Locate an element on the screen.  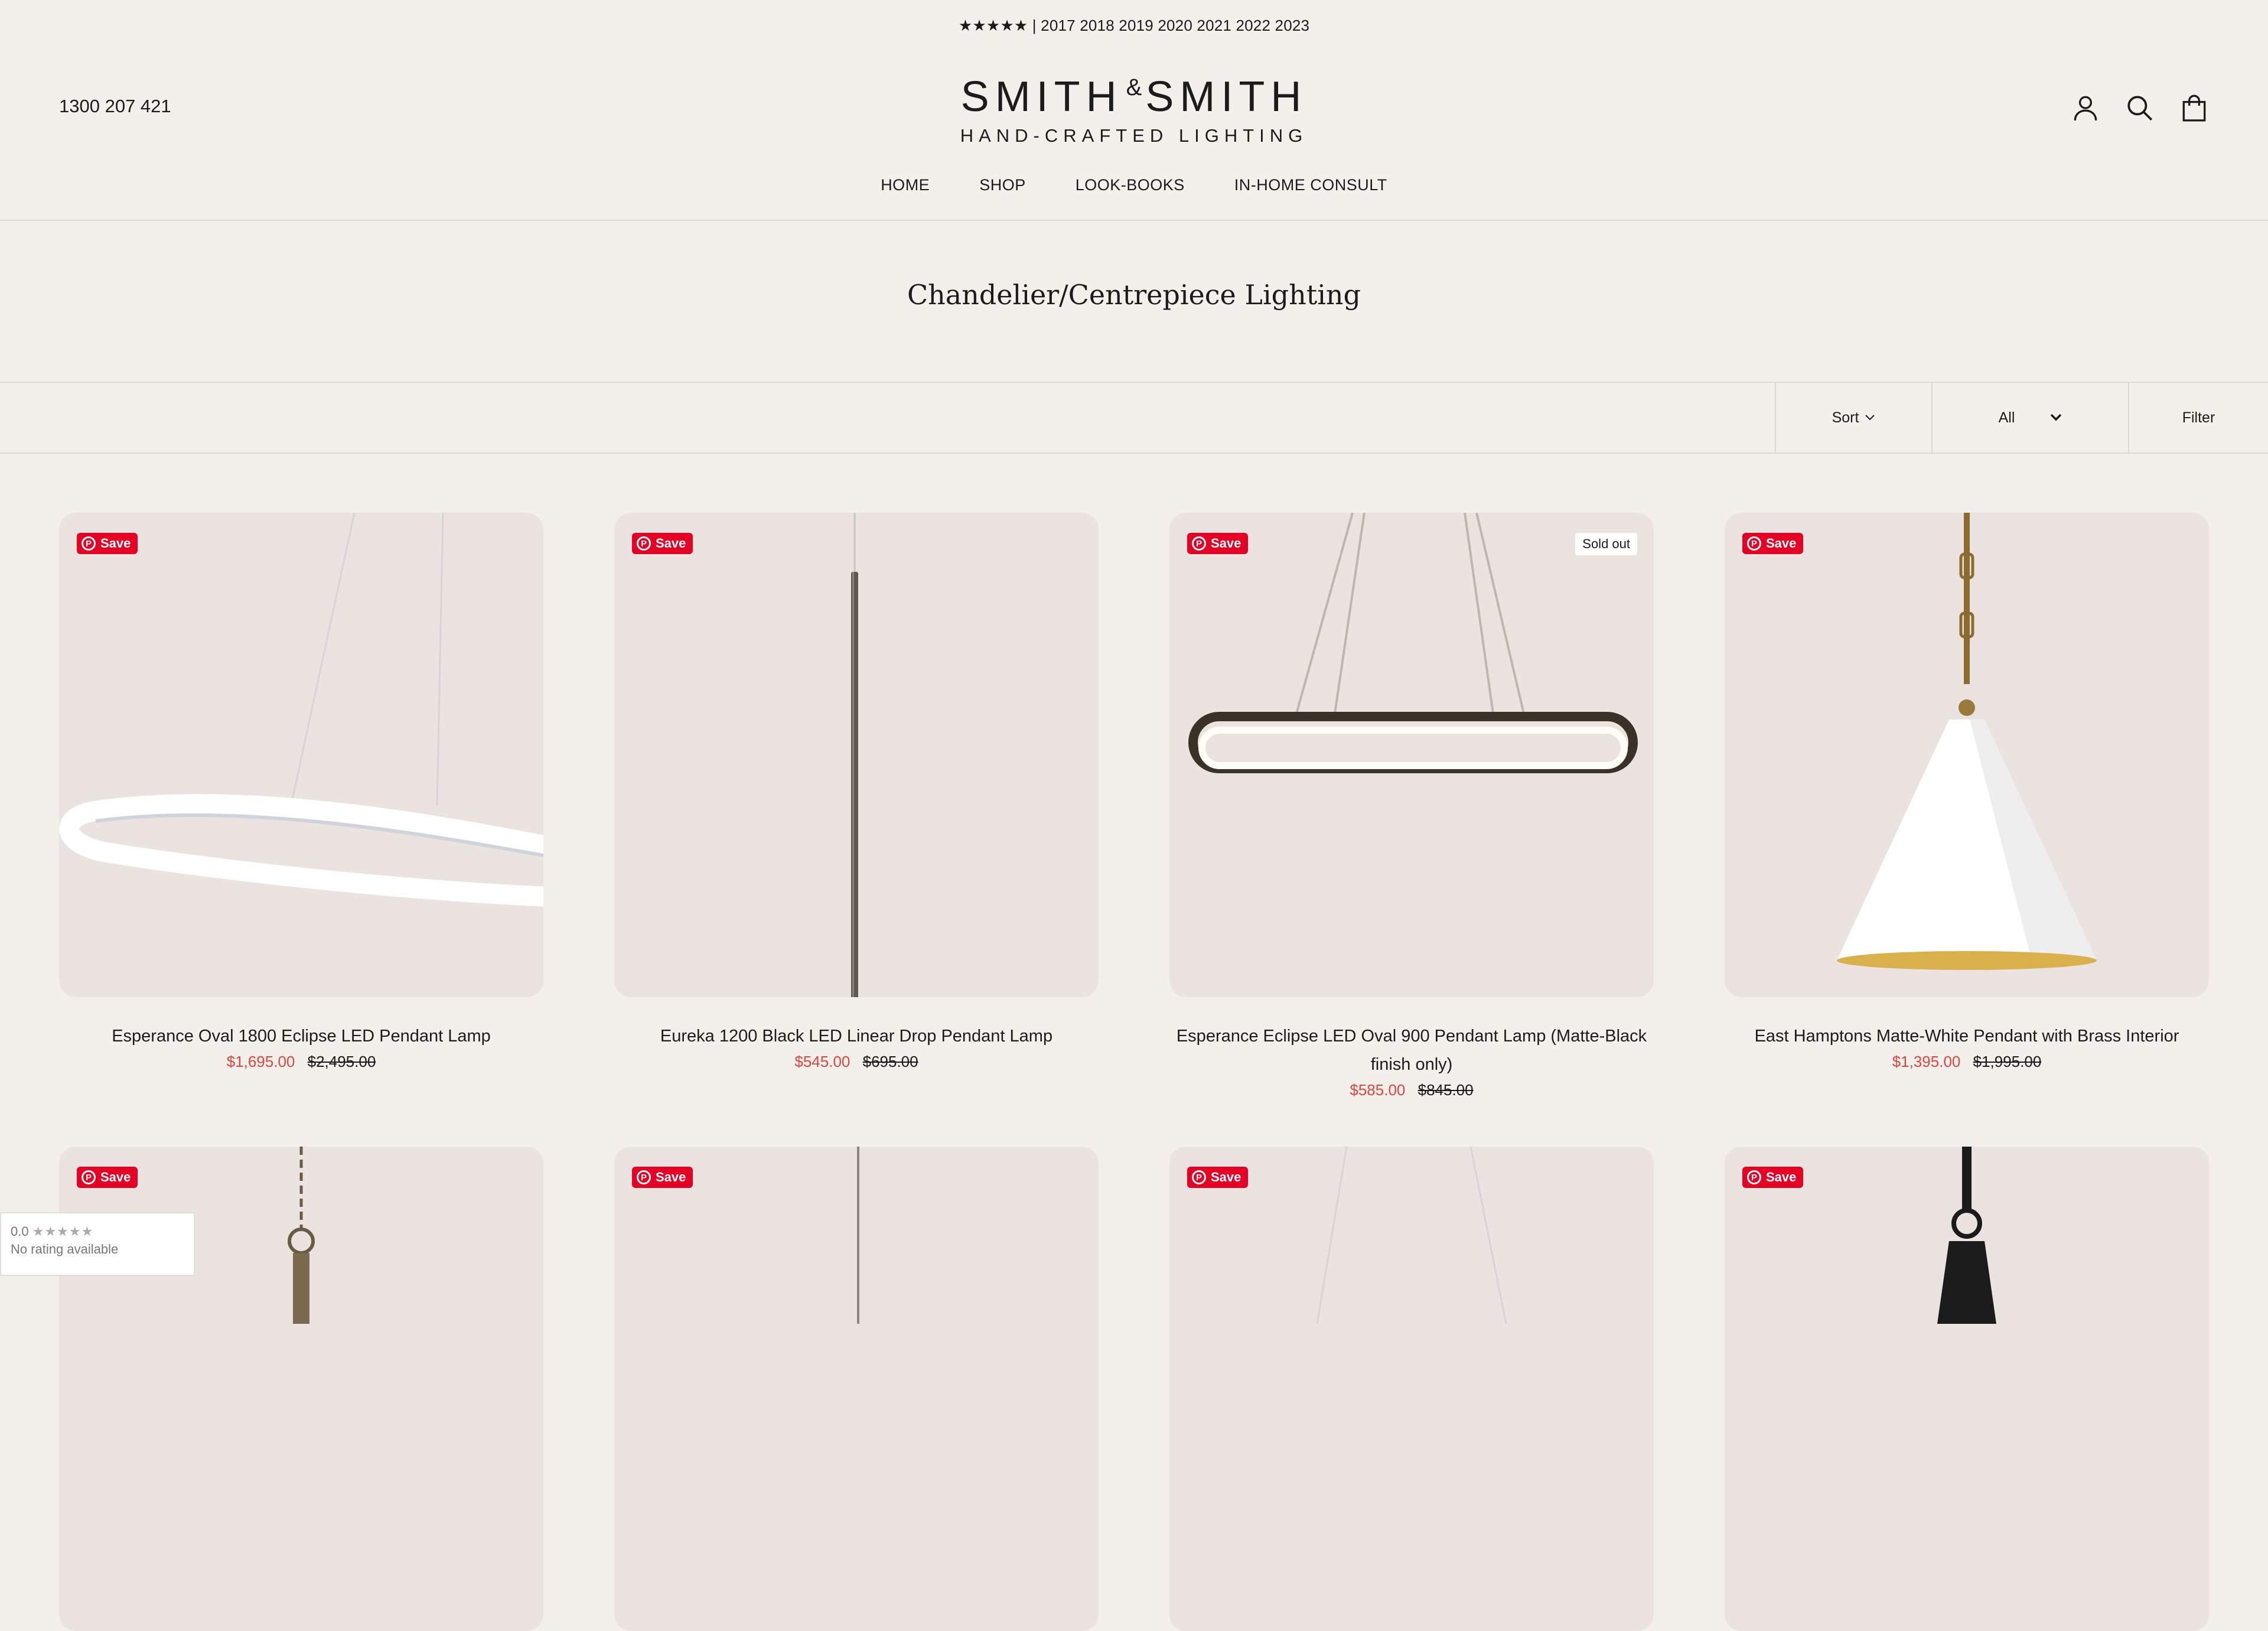
logo-word-left: SMITH is located at coordinates (1041, 97).